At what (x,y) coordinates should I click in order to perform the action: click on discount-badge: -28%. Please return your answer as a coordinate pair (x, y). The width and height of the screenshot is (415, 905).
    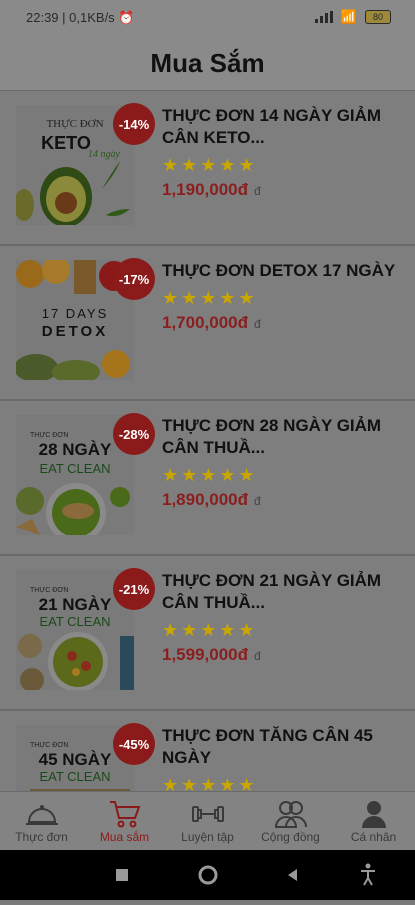
    Looking at the image, I should click on (134, 434).